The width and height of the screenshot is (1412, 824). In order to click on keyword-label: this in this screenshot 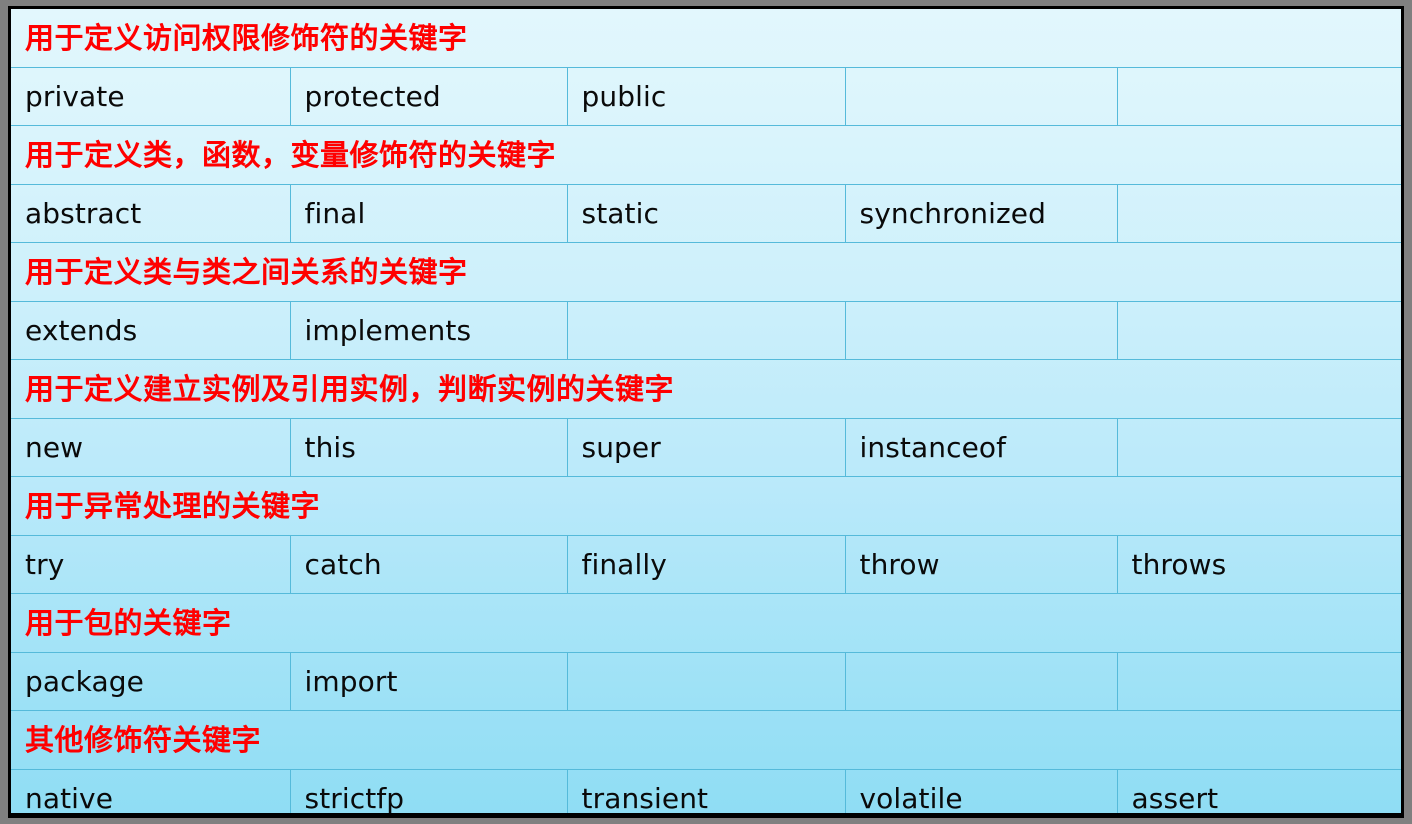, I will do `click(330, 447)`.